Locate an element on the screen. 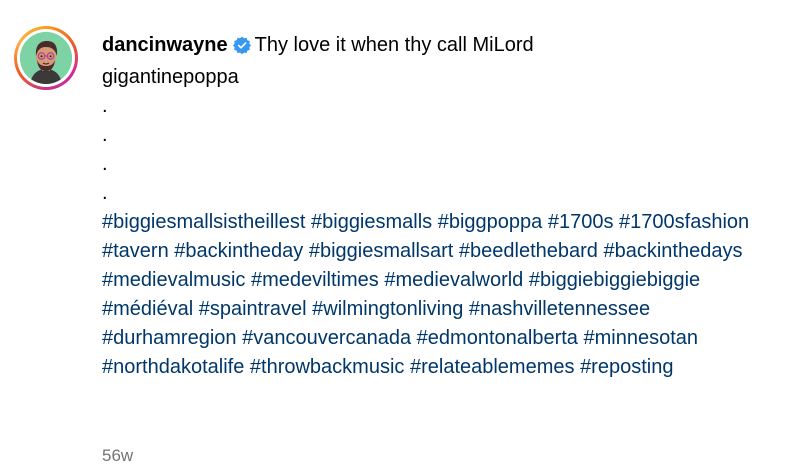 The image size is (786, 466). caption-line: gigantinepoppa is located at coordinates (170, 77).